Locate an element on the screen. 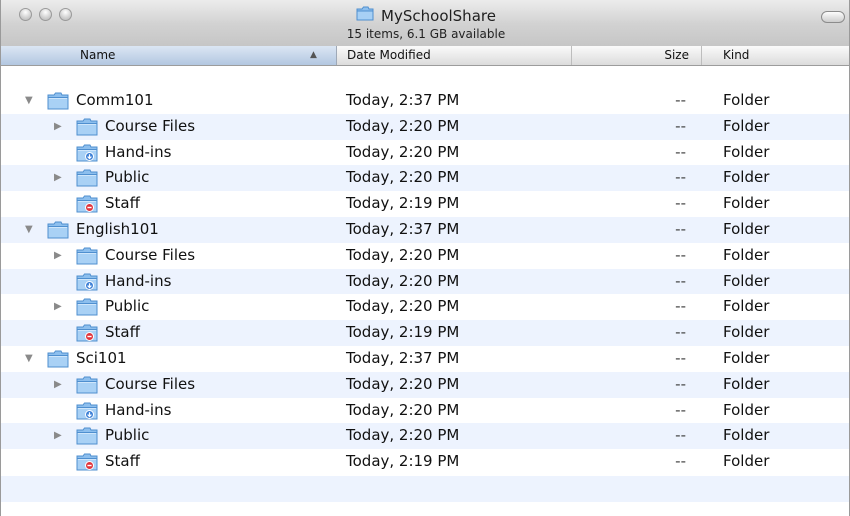 Image resolution: width=850 pixels, height=516 pixels. item-name: Comm101 is located at coordinates (115, 100).